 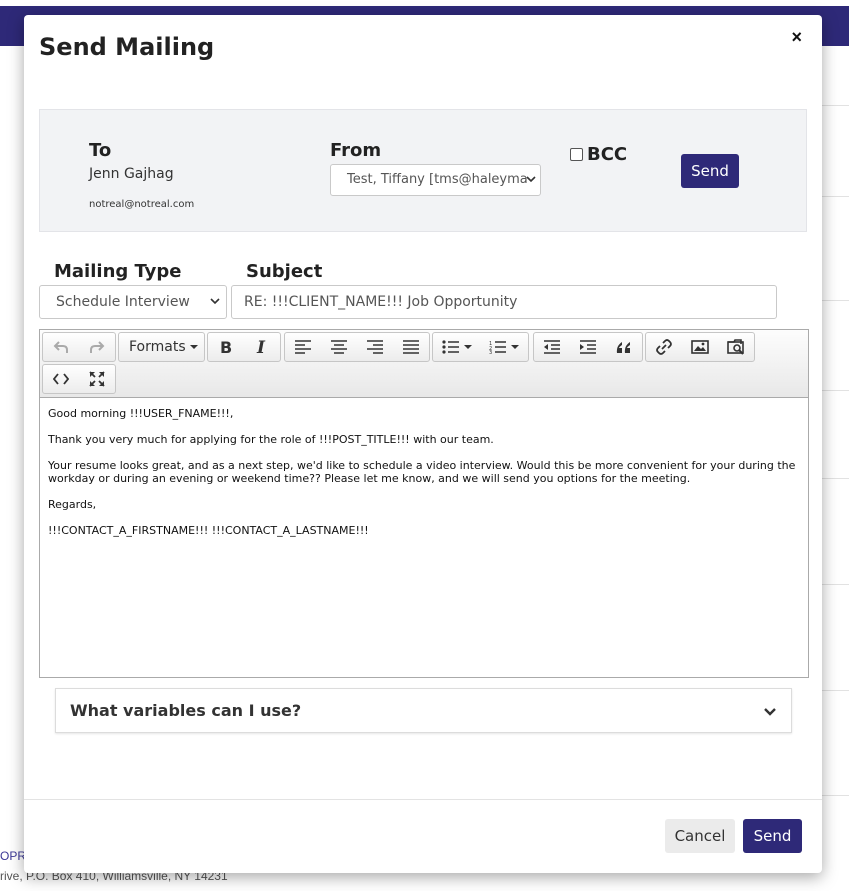 What do you see at coordinates (97, 379) in the screenshot?
I see `fullscreen-icon` at bounding box center [97, 379].